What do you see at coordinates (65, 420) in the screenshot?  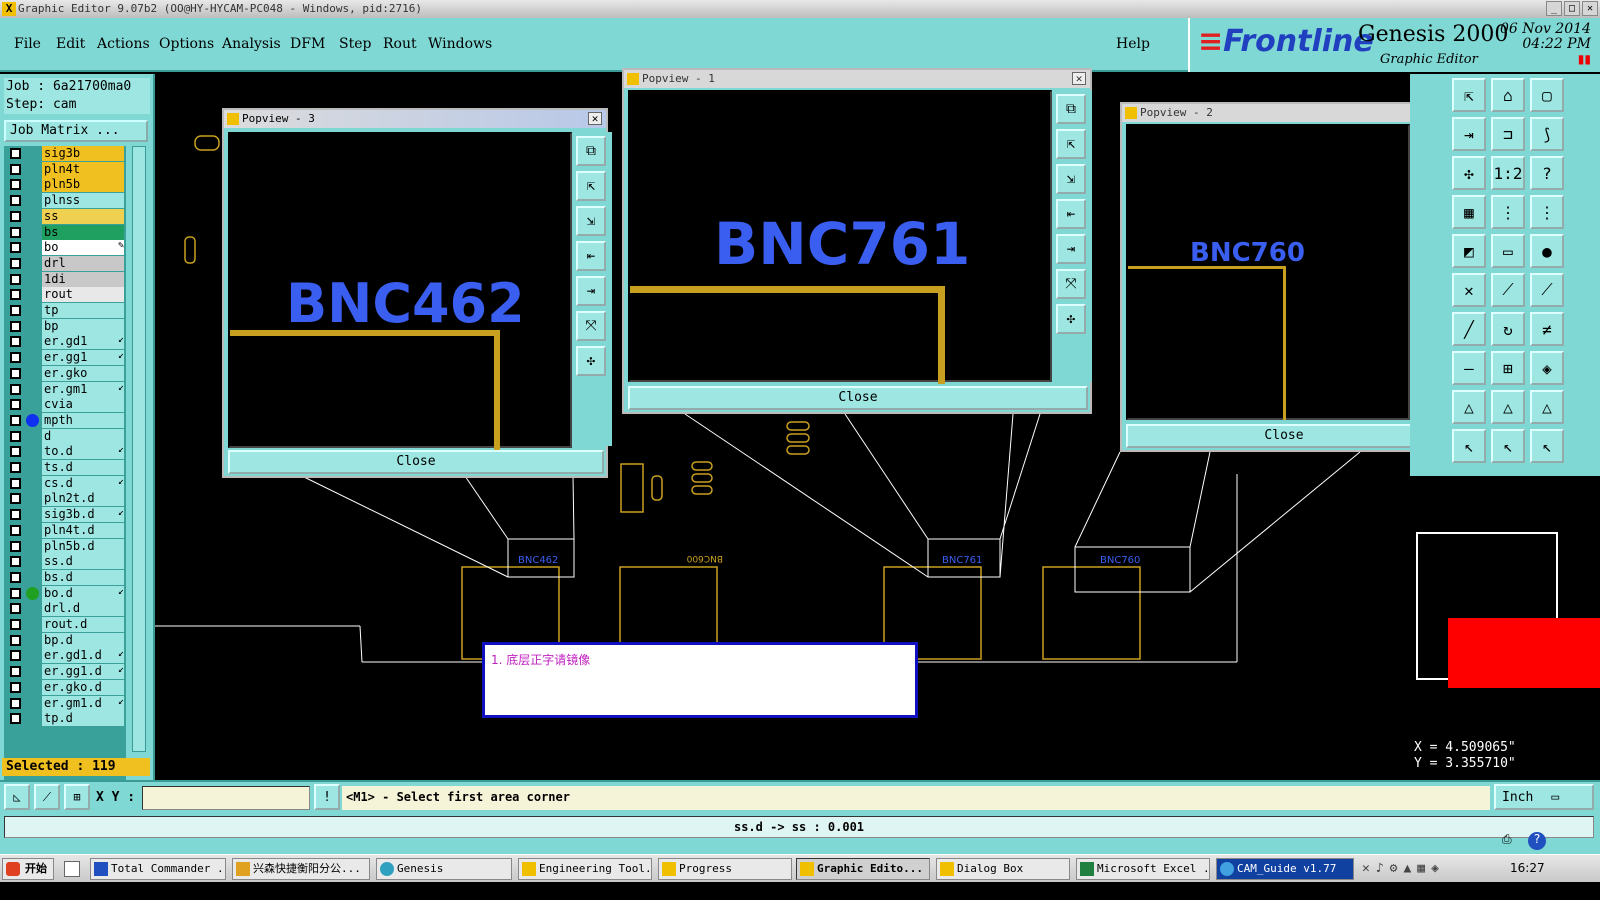 I see `layer-row: mpth` at bounding box center [65, 420].